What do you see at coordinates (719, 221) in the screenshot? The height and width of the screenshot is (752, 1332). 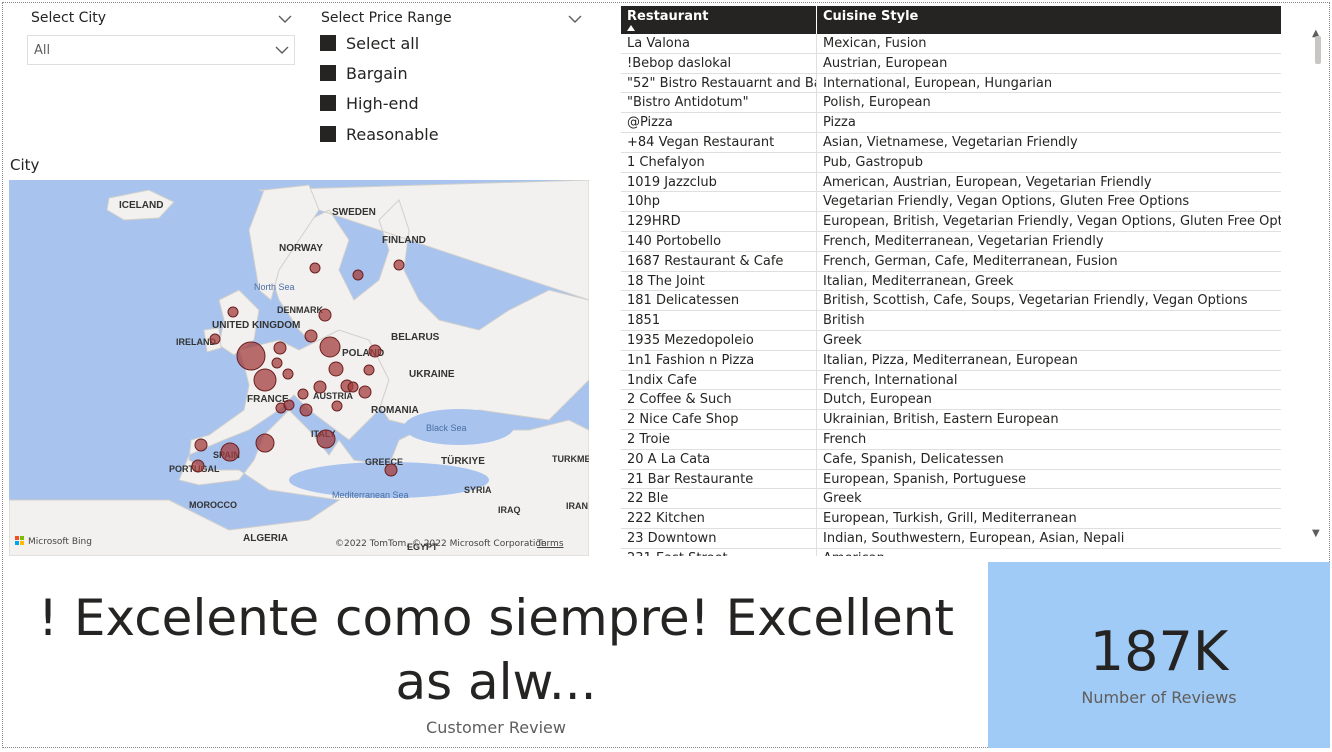 I see `cell-restaurant: 129HRD` at bounding box center [719, 221].